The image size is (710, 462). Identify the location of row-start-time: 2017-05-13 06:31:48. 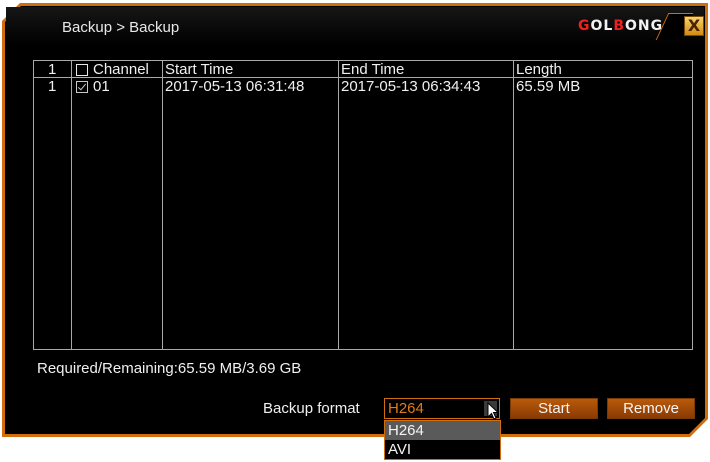
(235, 86).